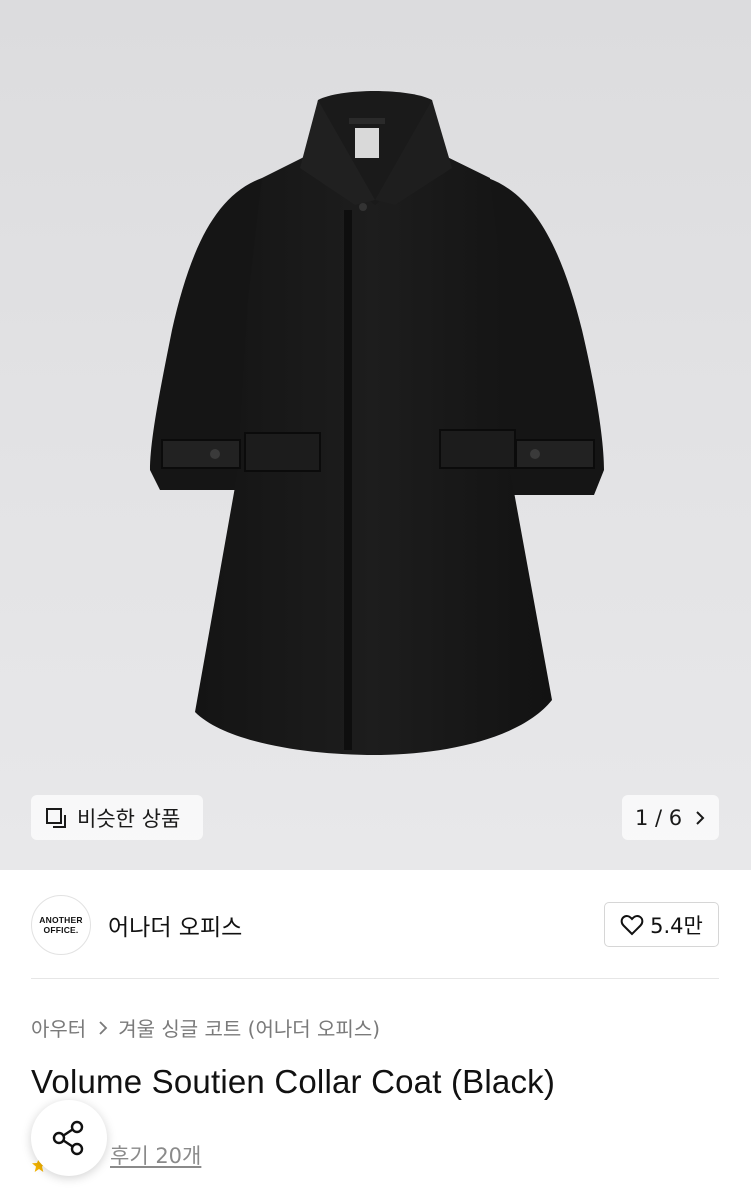 This screenshot has width=751, height=1200. I want to click on brand-logo-line-2: OFFICE., so click(61, 930).